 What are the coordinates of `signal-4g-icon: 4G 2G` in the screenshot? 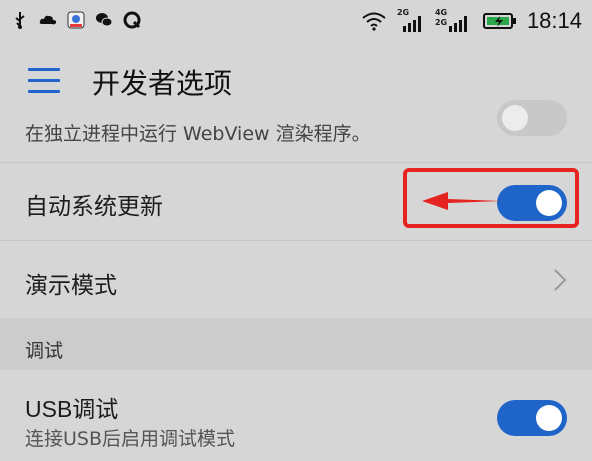 It's located at (454, 20).